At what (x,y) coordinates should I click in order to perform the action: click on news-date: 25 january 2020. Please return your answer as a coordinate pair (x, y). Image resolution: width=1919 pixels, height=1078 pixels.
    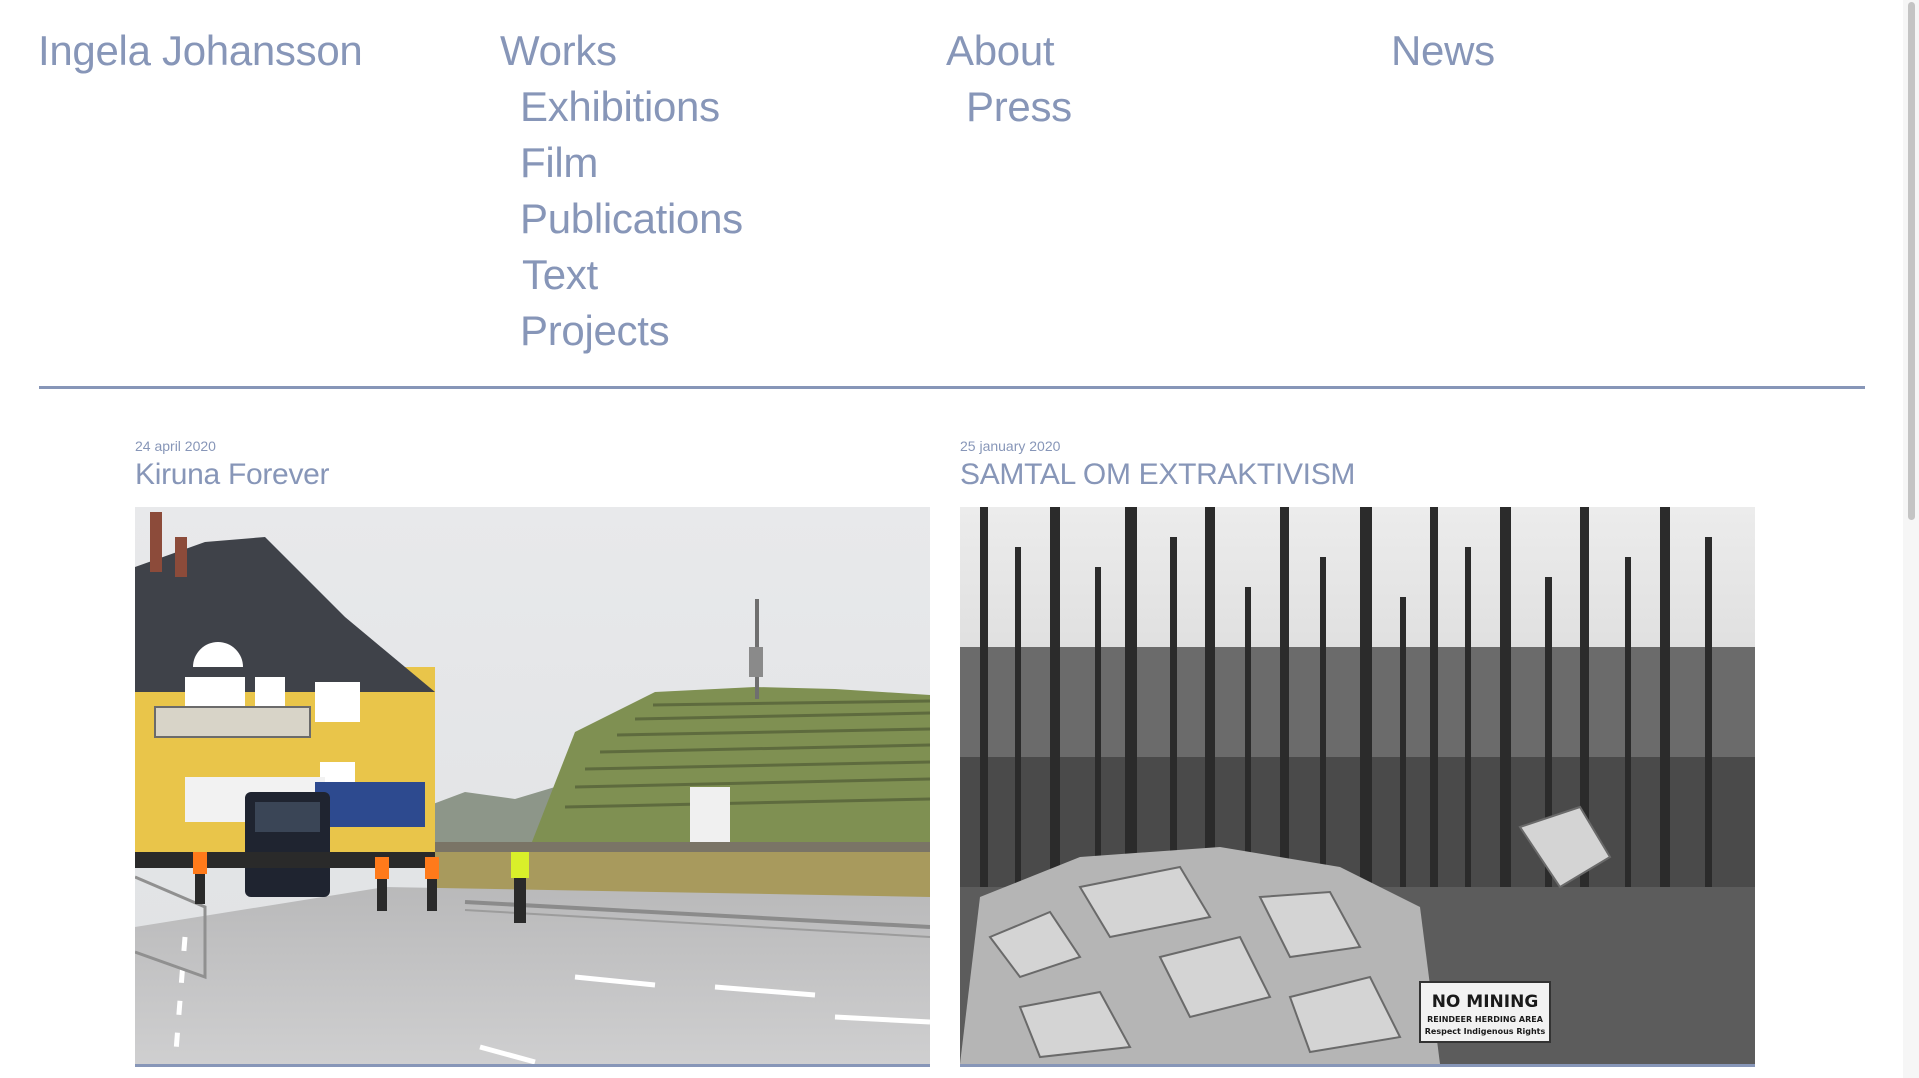
    Looking at the image, I should click on (1010, 446).